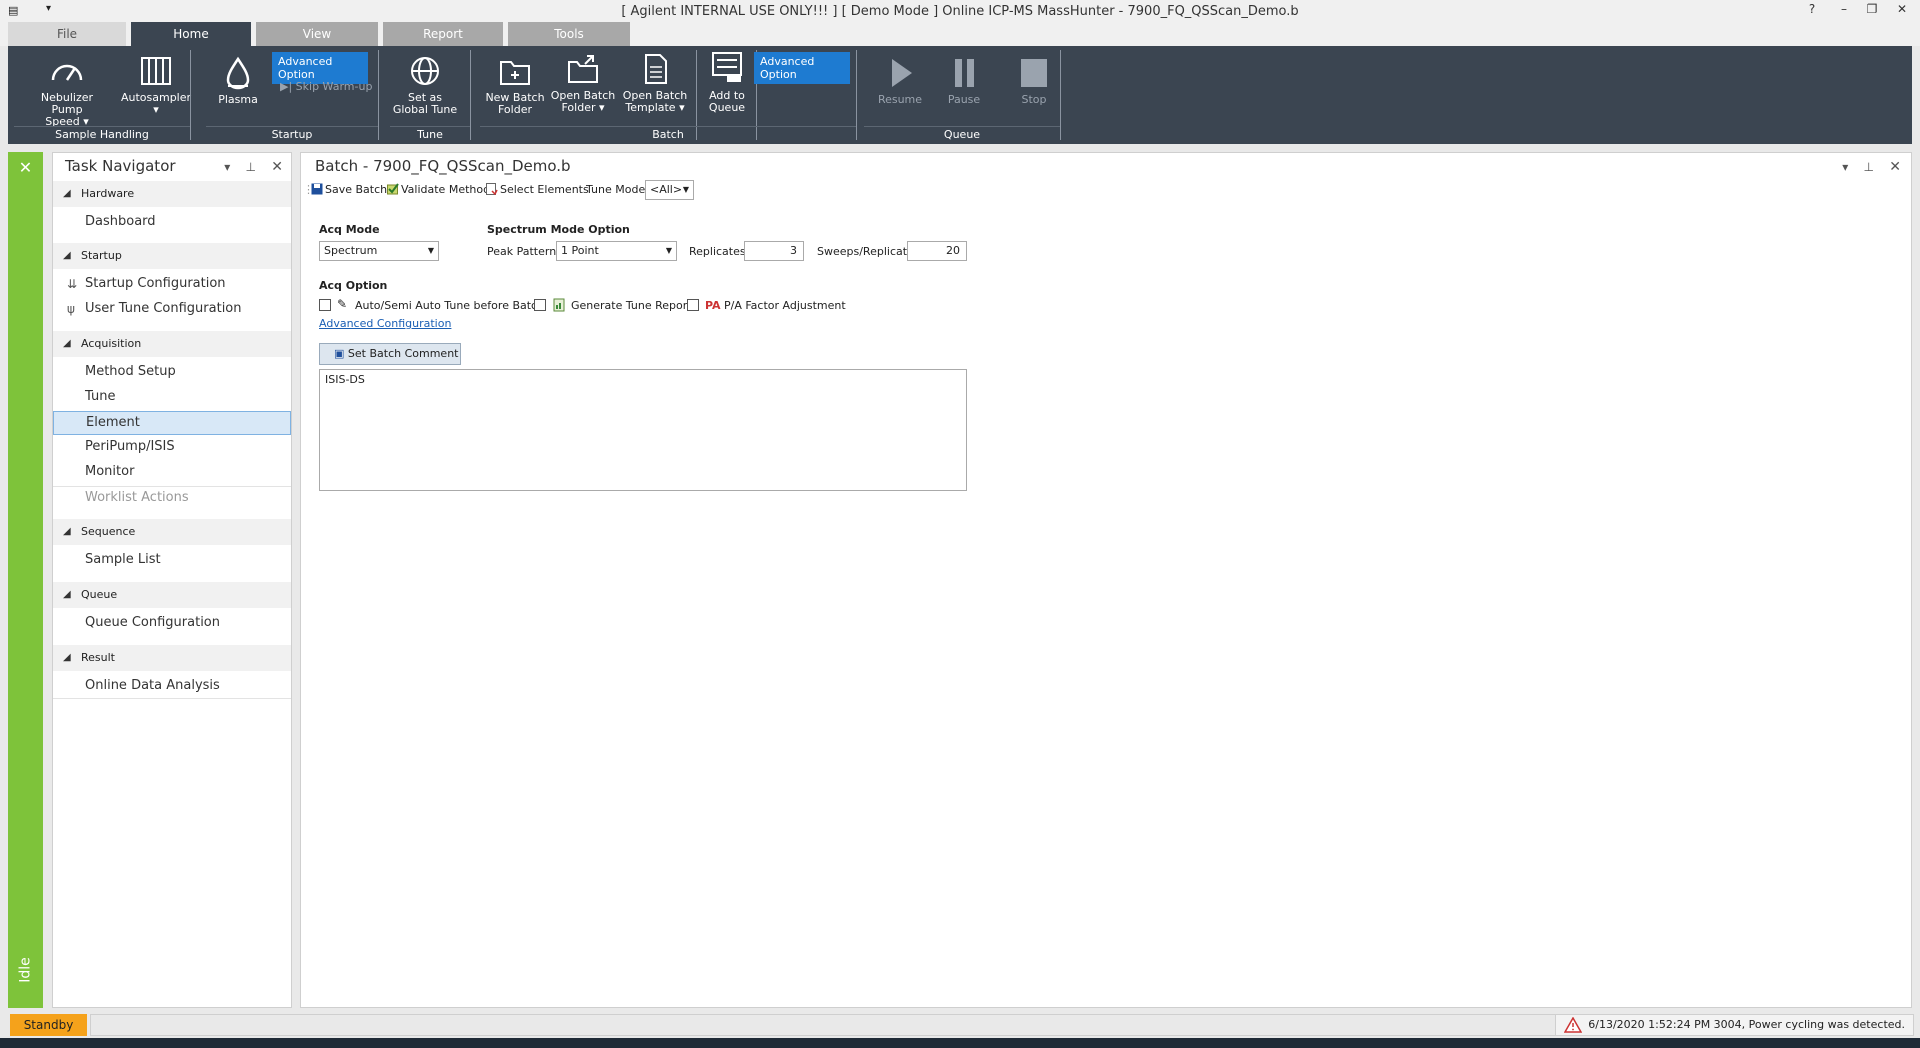  What do you see at coordinates (317, 34) in the screenshot?
I see `tab-view: View` at bounding box center [317, 34].